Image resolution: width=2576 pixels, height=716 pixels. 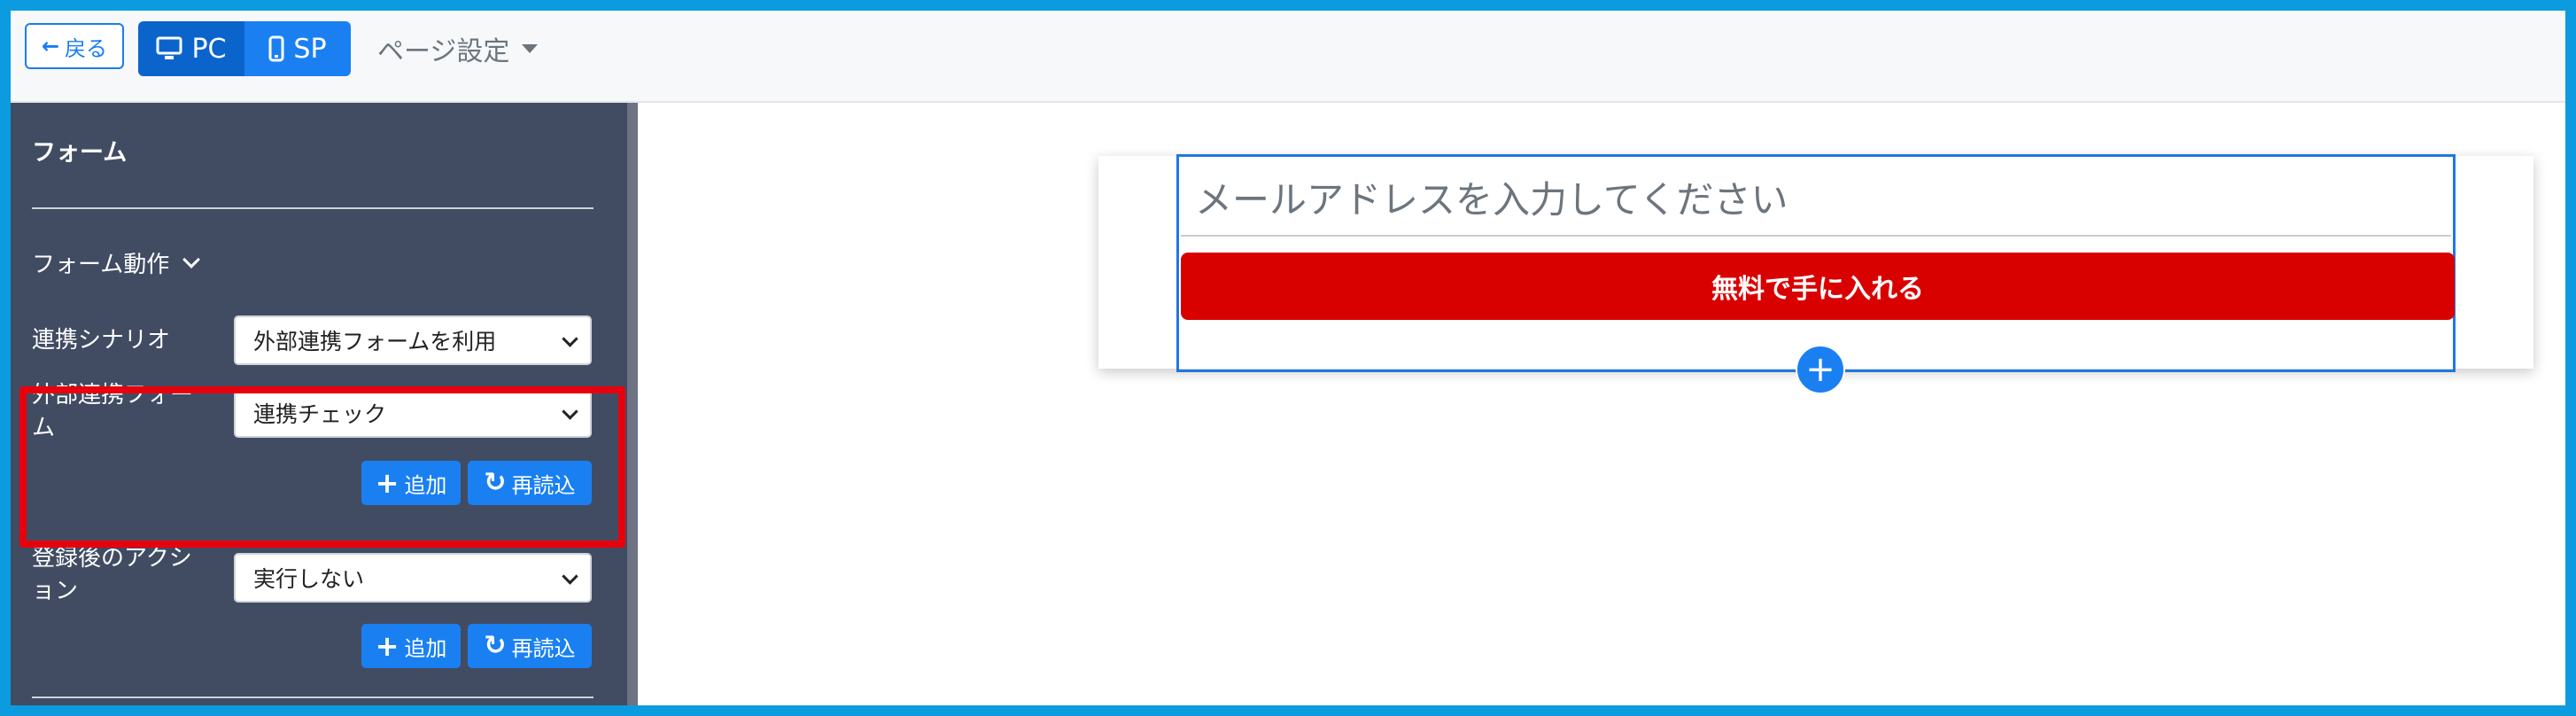 I want to click on add-button: + 追加, so click(x=411, y=646).